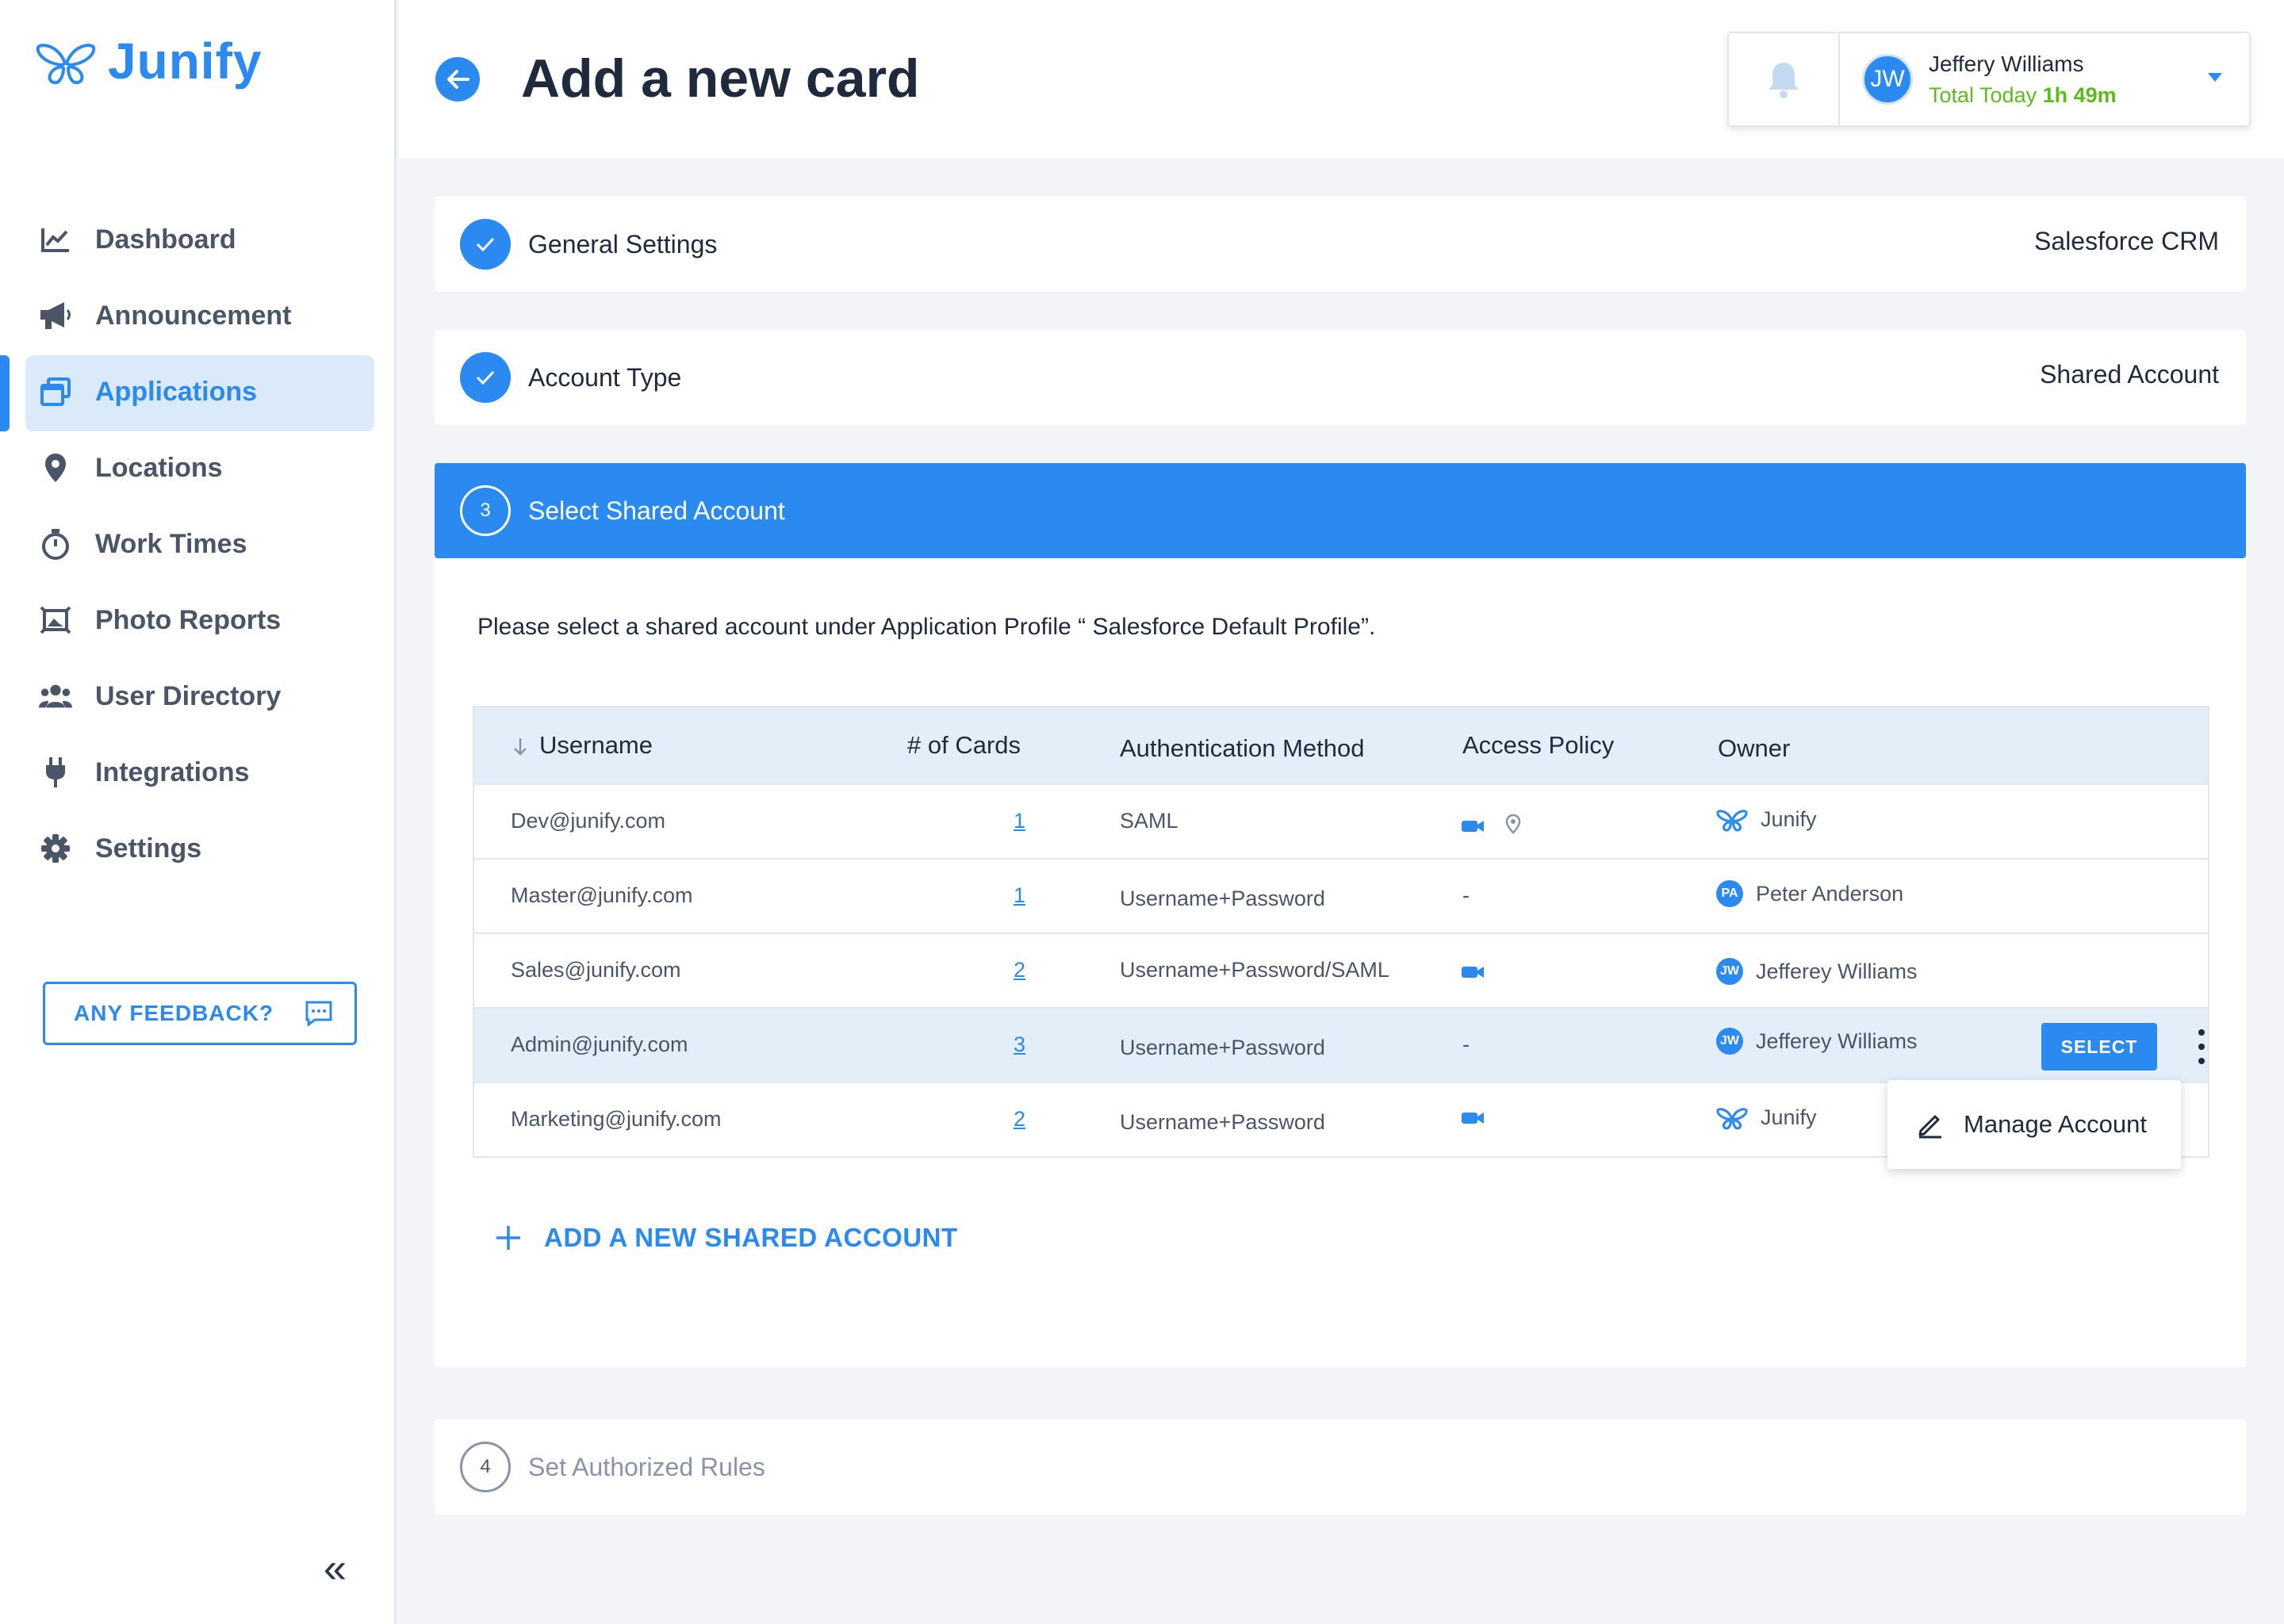  I want to click on pencil-icon, so click(1929, 1127).